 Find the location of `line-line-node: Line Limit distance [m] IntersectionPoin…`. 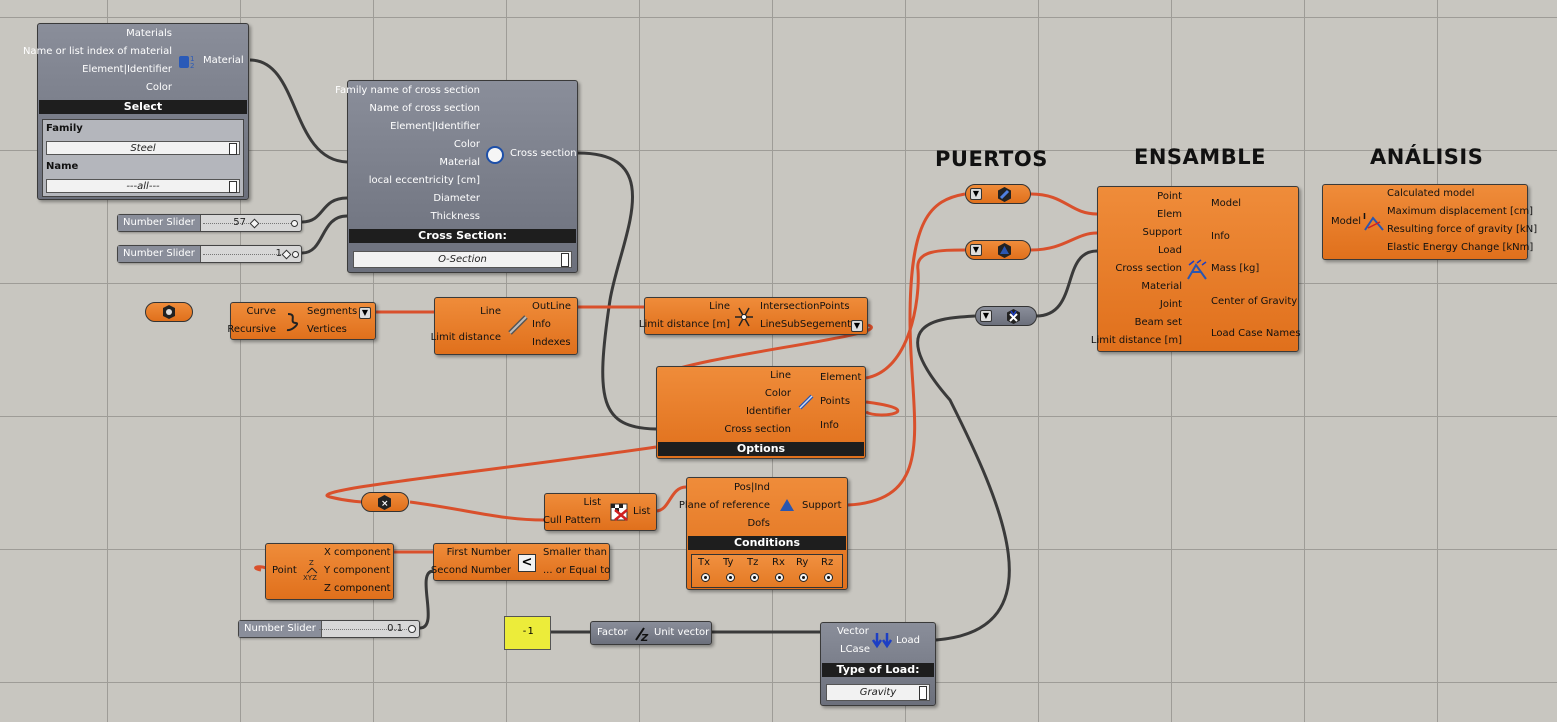

line-line-node: Line Limit distance [m] IntersectionPoin… is located at coordinates (753, 316).